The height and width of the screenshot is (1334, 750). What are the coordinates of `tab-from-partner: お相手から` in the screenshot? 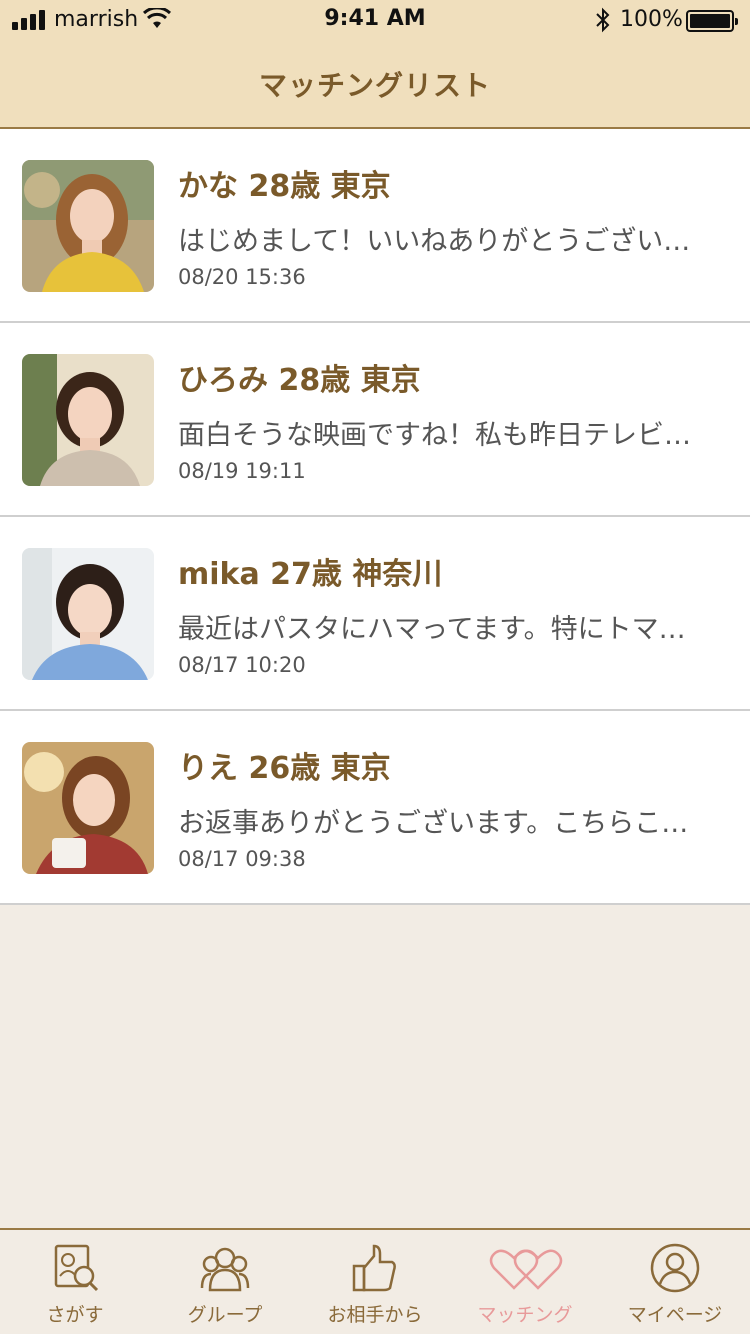 It's located at (375, 1282).